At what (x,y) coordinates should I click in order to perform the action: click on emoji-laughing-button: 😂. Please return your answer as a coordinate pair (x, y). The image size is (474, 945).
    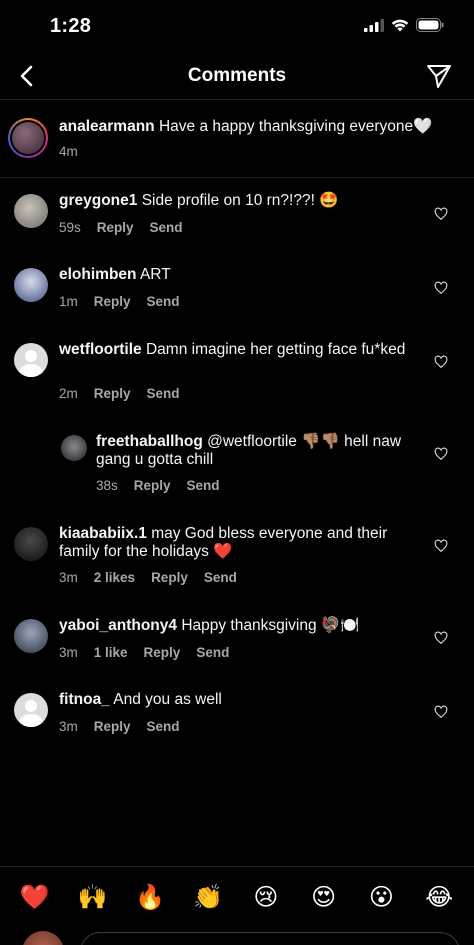
    Looking at the image, I should click on (439, 897).